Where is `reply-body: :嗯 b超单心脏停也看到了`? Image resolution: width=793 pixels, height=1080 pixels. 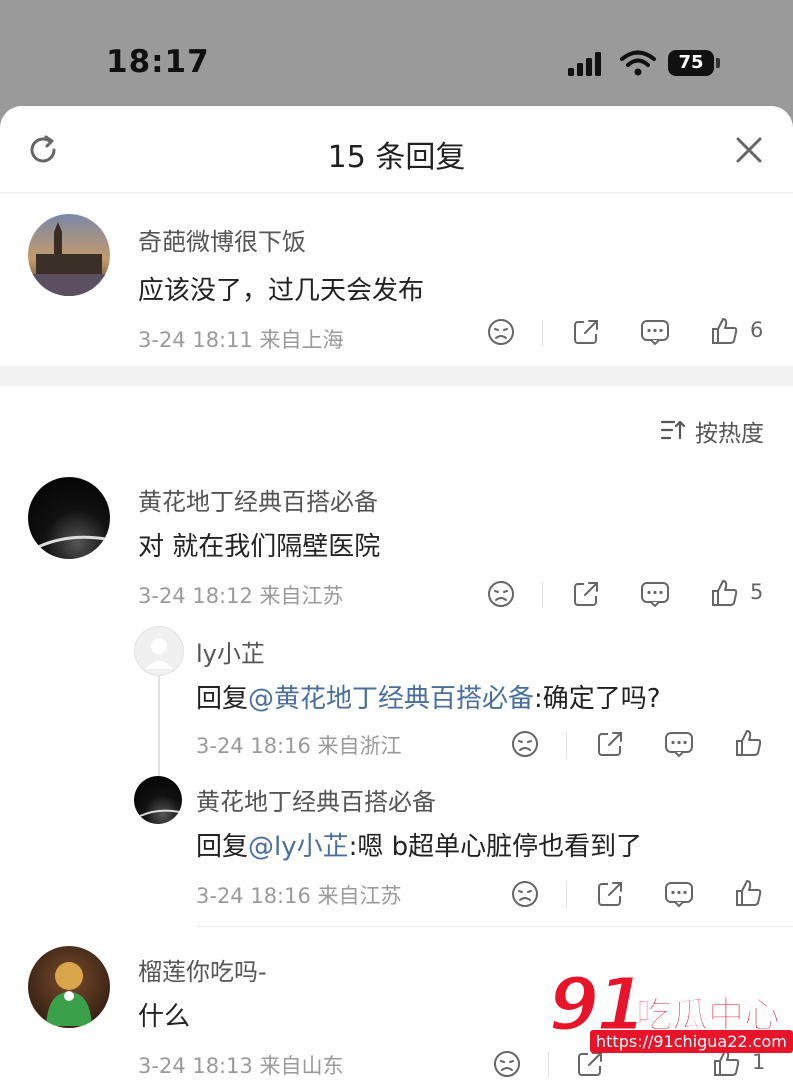
reply-body: :嗯 b超单心脏停也看到了 is located at coordinates (495, 847).